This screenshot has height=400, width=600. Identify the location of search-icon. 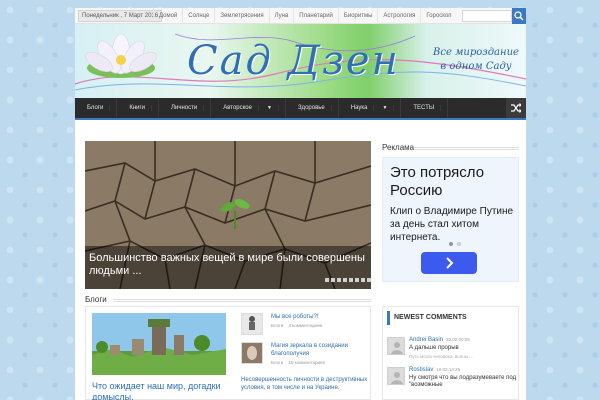
(519, 16).